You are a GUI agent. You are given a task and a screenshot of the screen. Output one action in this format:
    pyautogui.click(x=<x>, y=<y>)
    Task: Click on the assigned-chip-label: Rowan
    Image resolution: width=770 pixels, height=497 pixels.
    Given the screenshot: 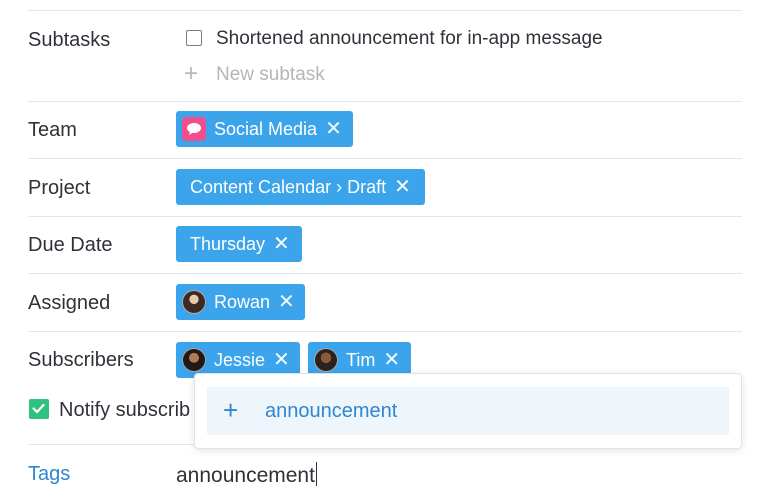 What is the action you would take?
    pyautogui.click(x=242, y=301)
    